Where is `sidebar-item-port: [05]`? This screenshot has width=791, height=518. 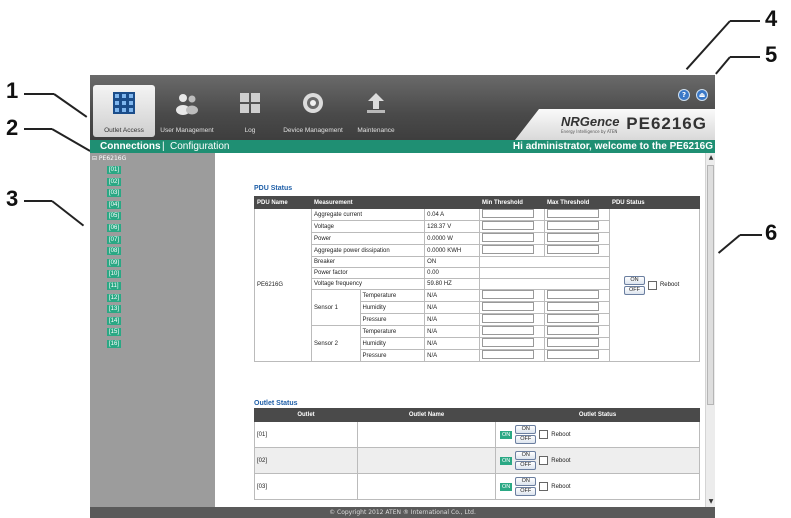 sidebar-item-port: [05] is located at coordinates (114, 216).